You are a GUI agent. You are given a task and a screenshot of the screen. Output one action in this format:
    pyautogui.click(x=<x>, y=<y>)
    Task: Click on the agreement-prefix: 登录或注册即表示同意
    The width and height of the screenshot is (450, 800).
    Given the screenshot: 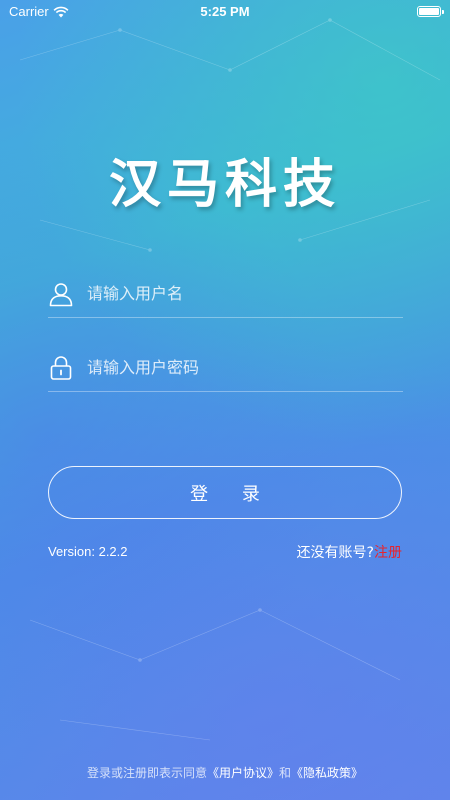 What is the action you would take?
    pyautogui.click(x=146, y=773)
    